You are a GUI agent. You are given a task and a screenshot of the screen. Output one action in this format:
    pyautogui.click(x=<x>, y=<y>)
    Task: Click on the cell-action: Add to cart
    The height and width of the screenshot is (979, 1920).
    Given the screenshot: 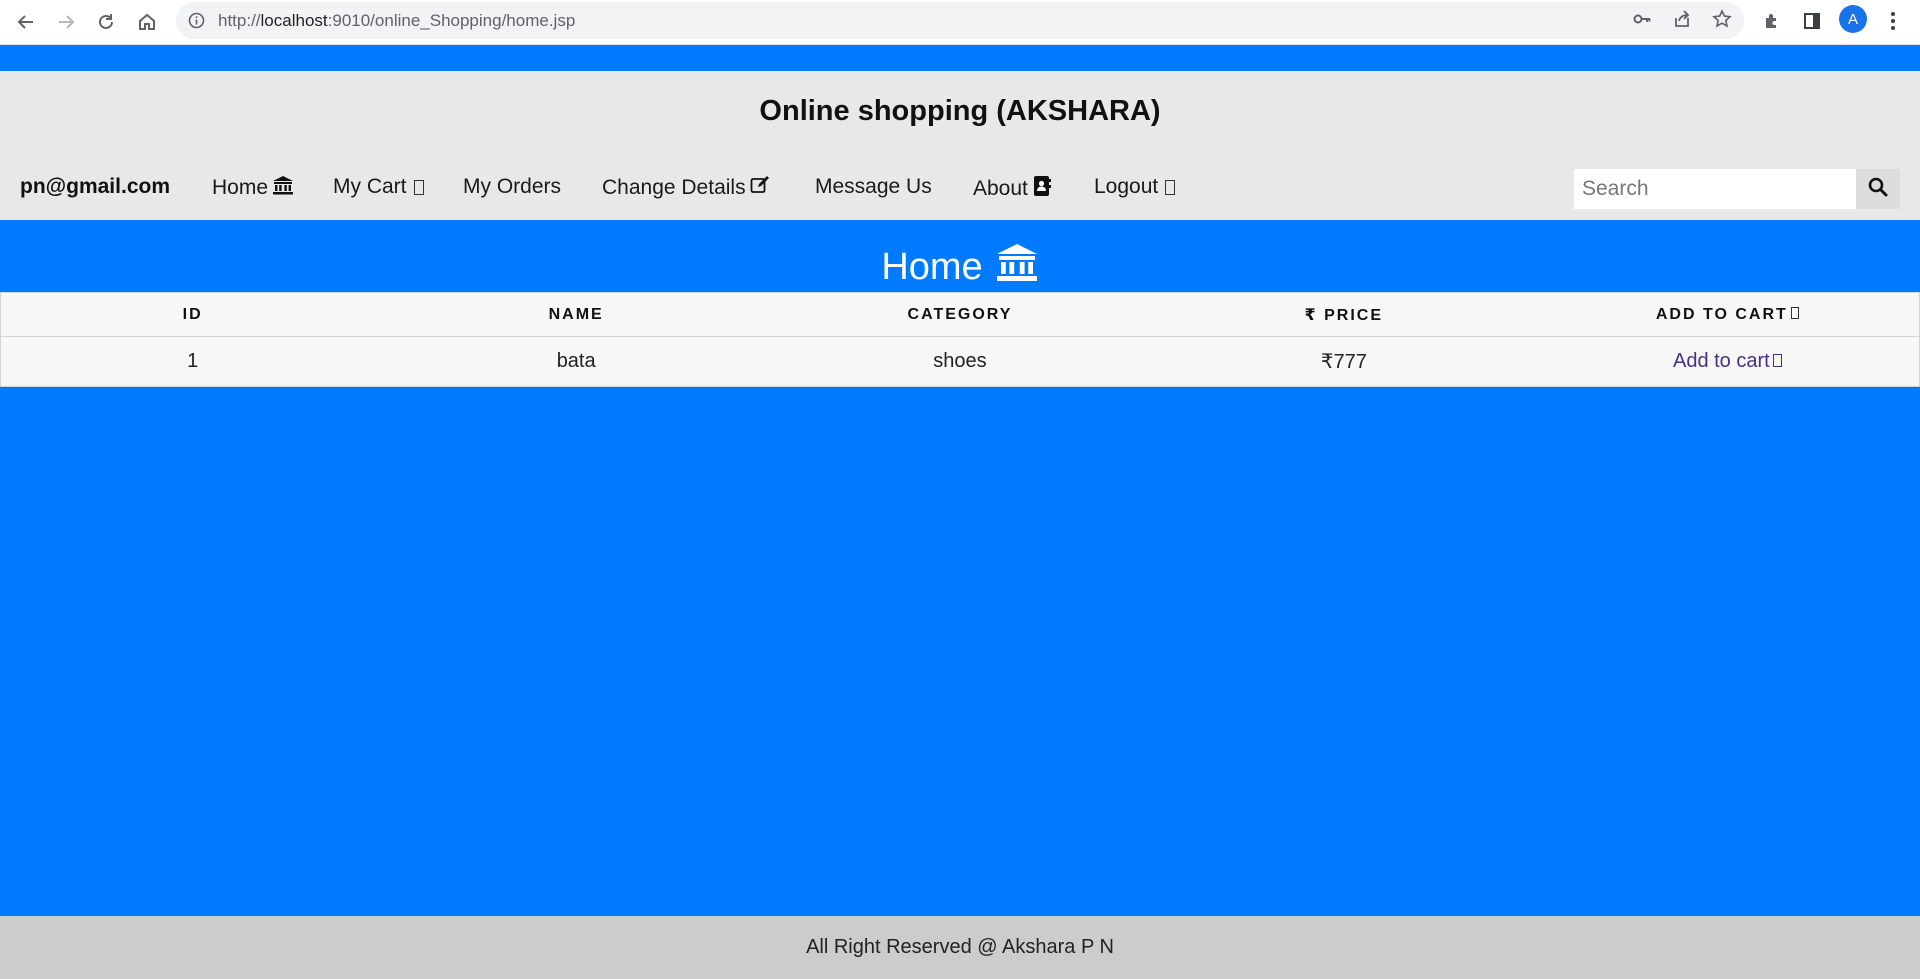 What is the action you would take?
    pyautogui.click(x=1728, y=362)
    